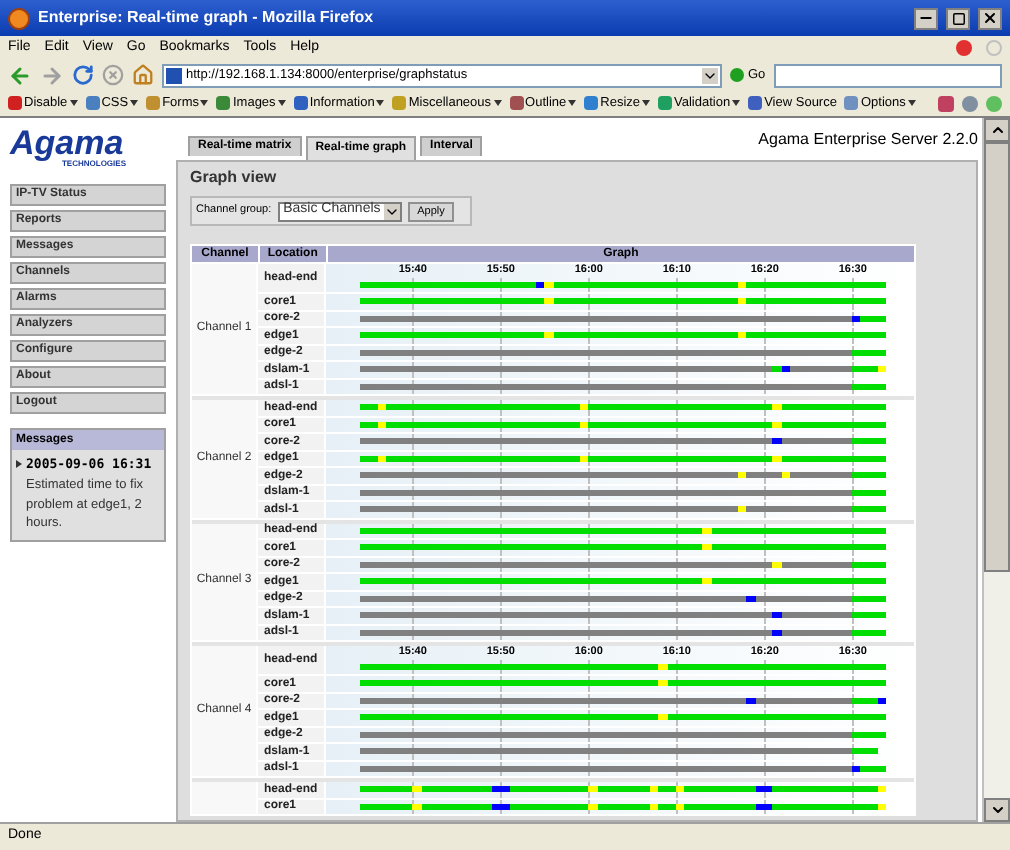  I want to click on minimize-button, so click(926, 18).